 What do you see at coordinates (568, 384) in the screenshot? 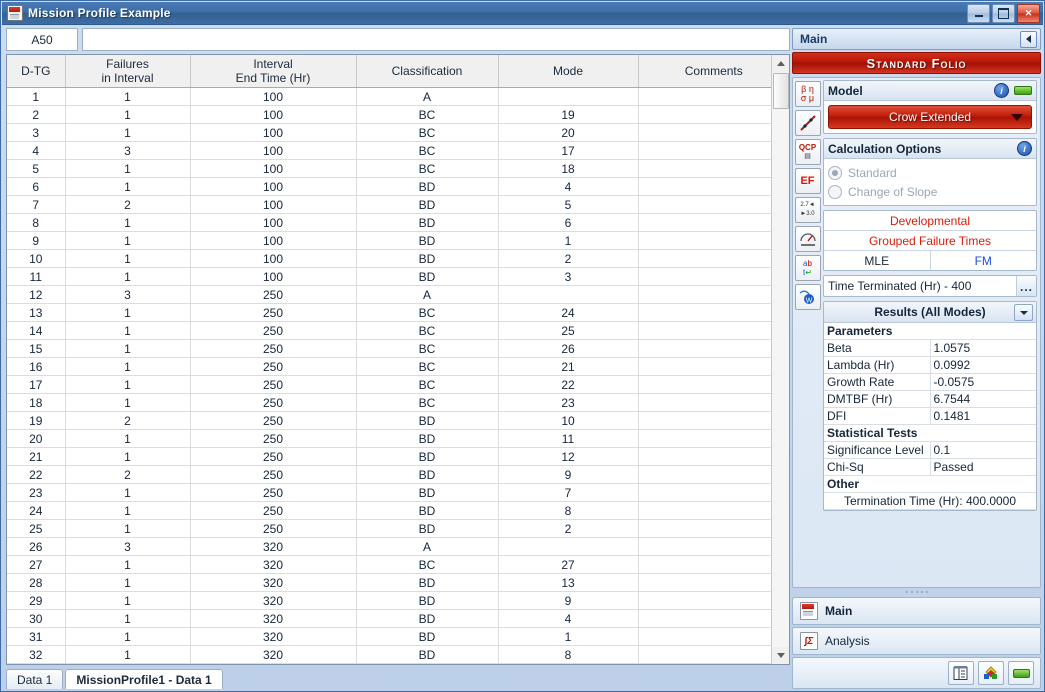
I see `table-cell: 22` at bounding box center [568, 384].